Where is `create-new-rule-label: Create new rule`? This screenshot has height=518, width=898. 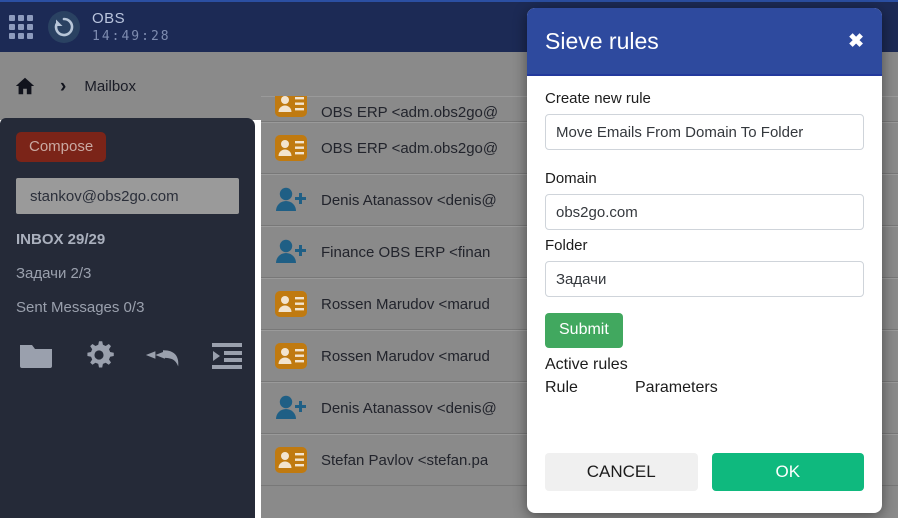
create-new-rule-label: Create new rule is located at coordinates (598, 98).